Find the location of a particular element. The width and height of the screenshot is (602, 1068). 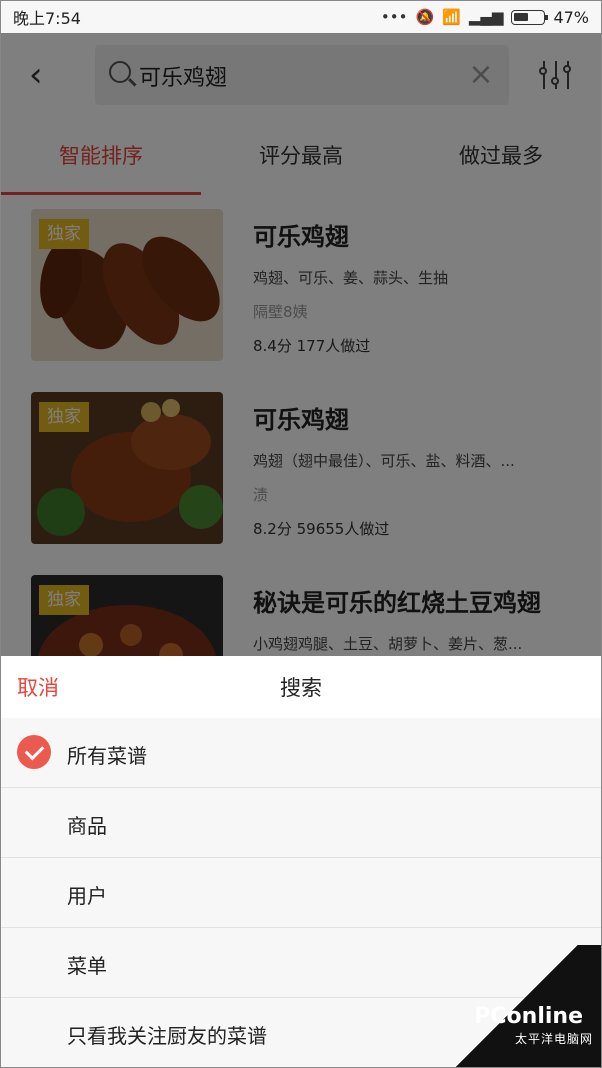

option-label: 只看我关注厨友的菜谱 is located at coordinates (167, 1036).